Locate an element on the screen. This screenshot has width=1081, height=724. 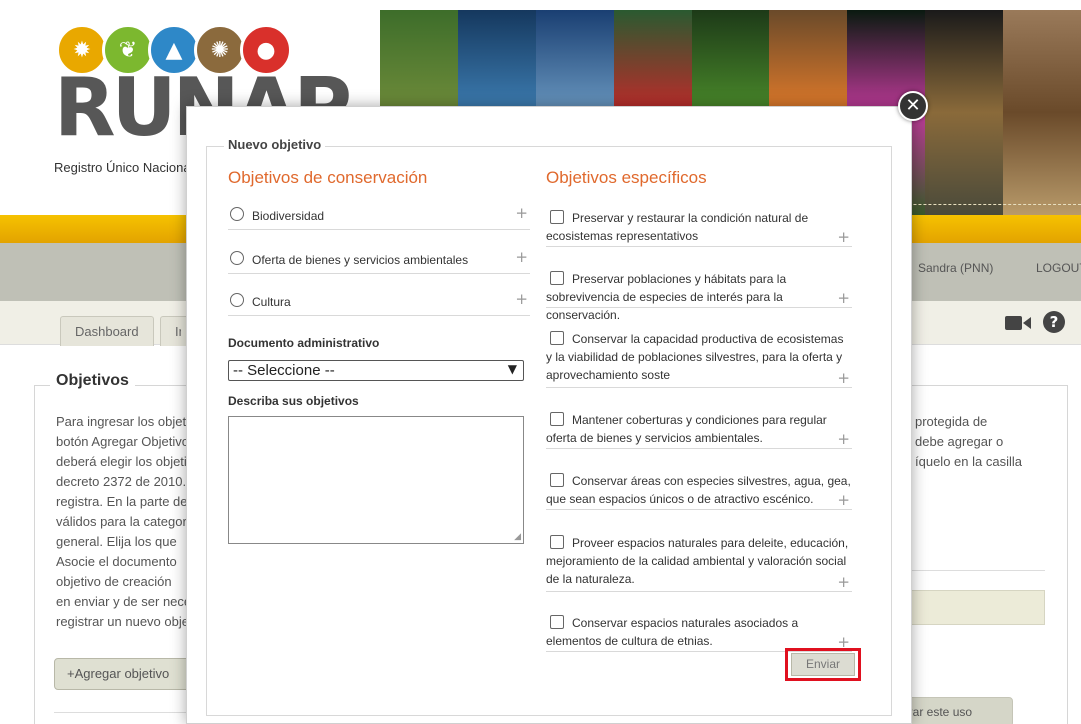
description-textarea: ◢ is located at coordinates (376, 480).